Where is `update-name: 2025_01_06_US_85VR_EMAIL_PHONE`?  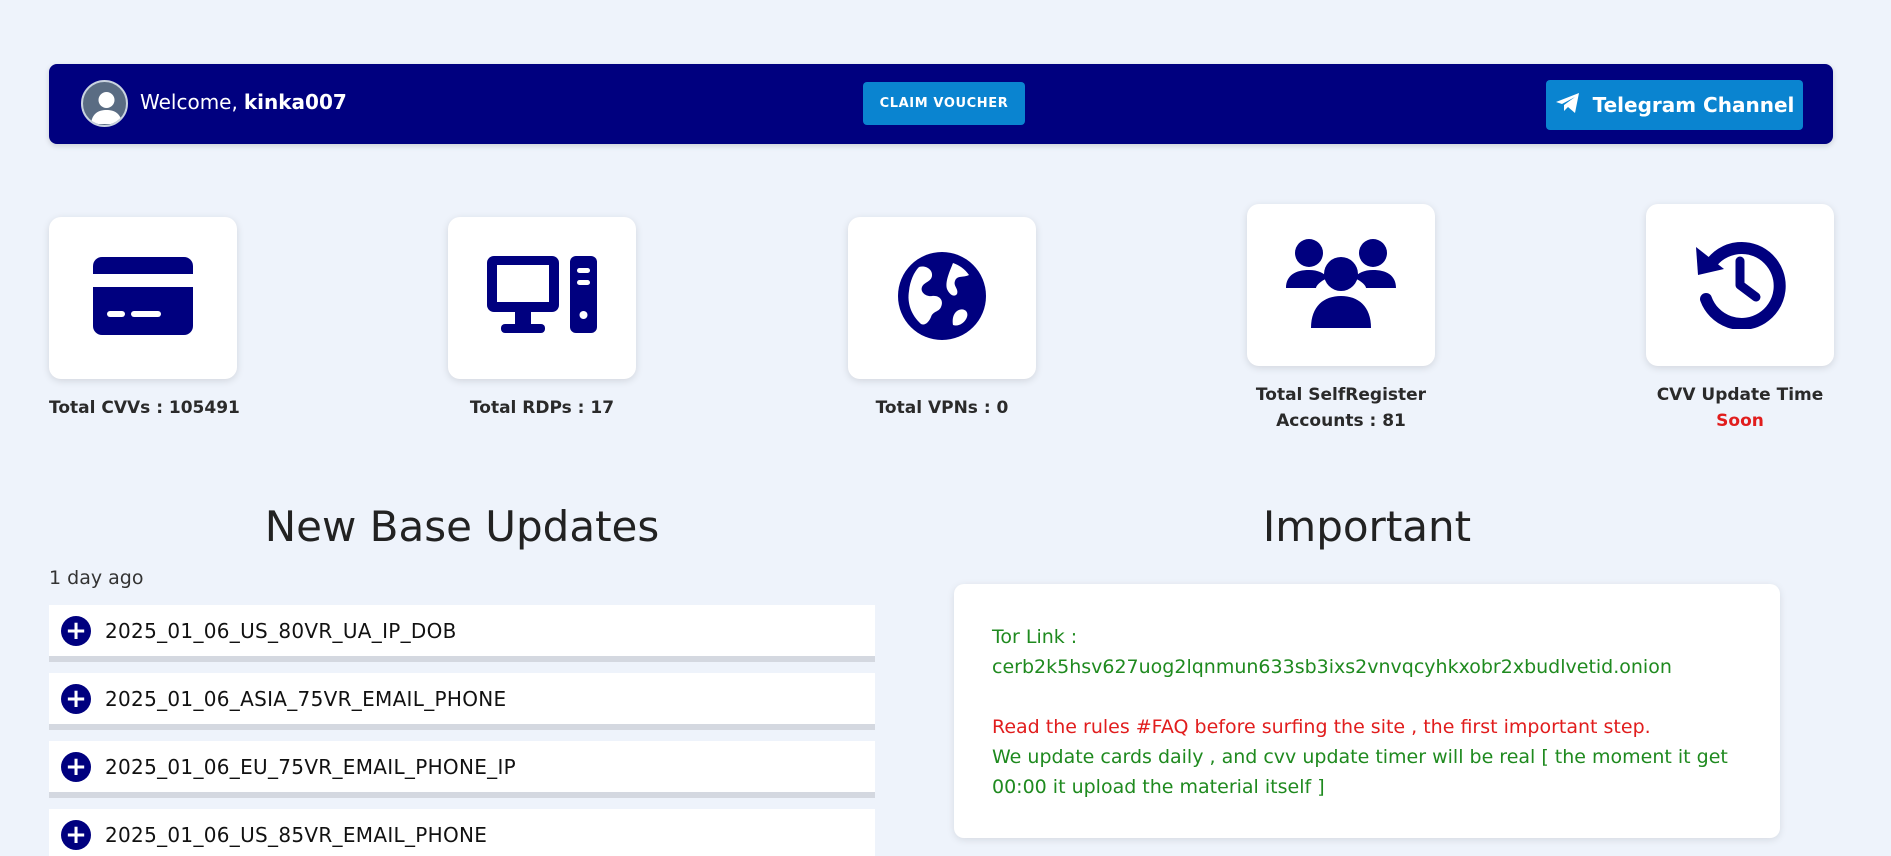
update-name: 2025_01_06_US_85VR_EMAIL_PHONE is located at coordinates (296, 834).